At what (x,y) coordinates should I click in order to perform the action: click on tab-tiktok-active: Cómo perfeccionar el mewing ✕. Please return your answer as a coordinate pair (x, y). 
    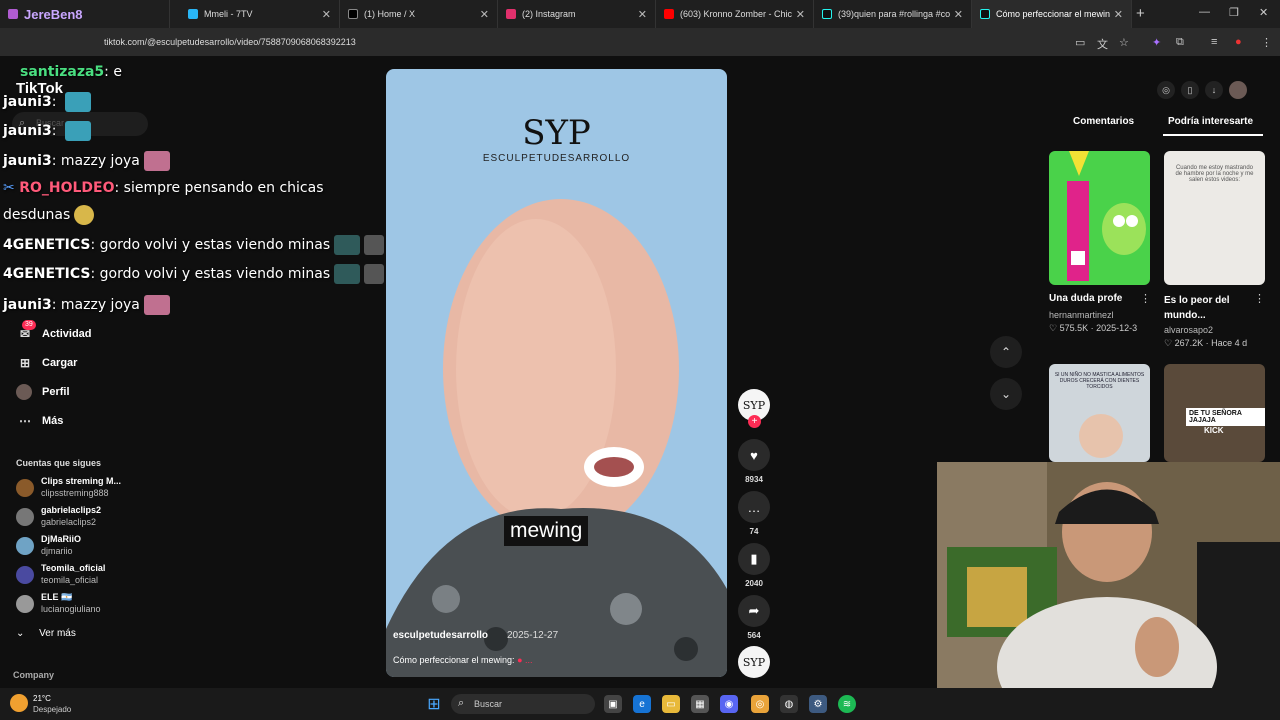
    Looking at the image, I should click on (1052, 14).